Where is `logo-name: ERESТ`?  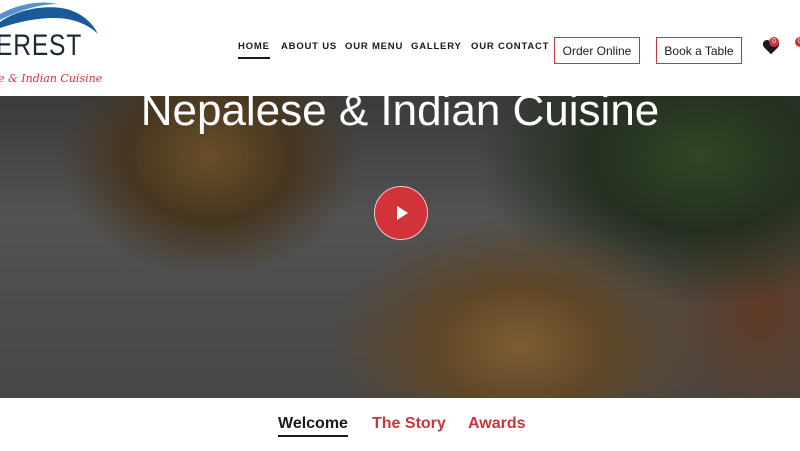
logo-name: ERESТ is located at coordinates (41, 45).